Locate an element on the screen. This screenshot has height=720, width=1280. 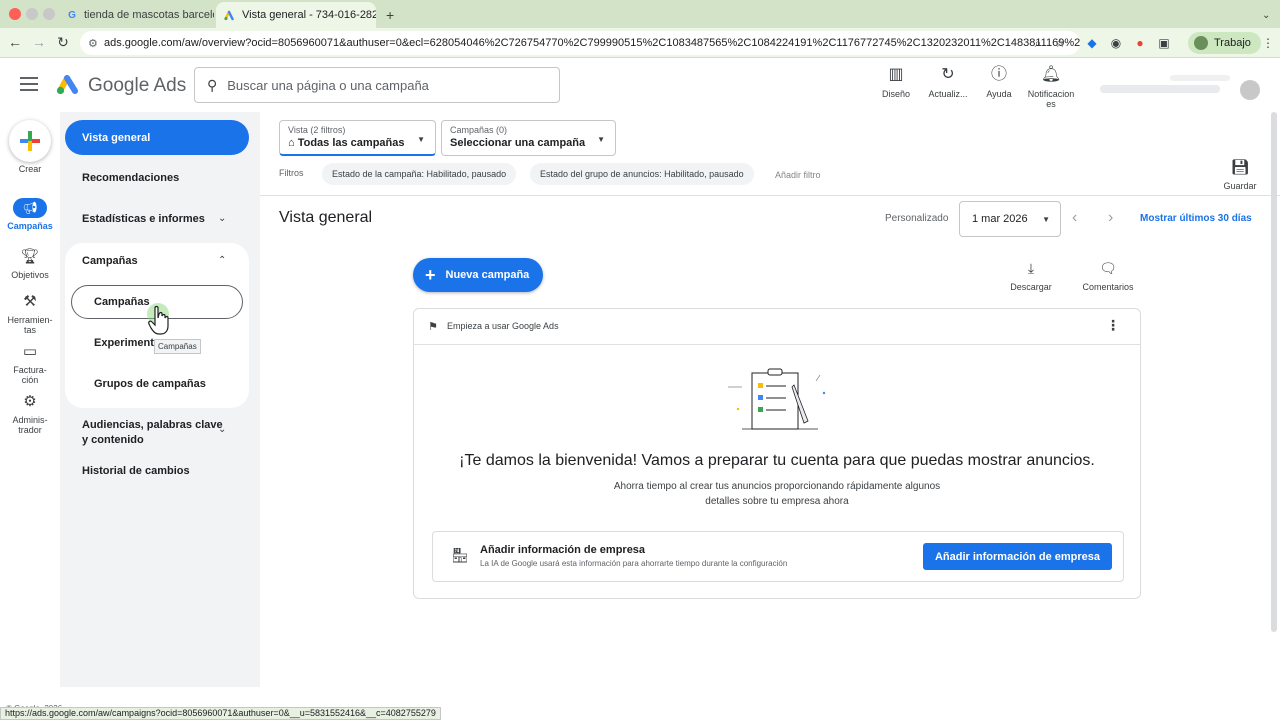
main-menu-icon is located at coordinates (29, 84).